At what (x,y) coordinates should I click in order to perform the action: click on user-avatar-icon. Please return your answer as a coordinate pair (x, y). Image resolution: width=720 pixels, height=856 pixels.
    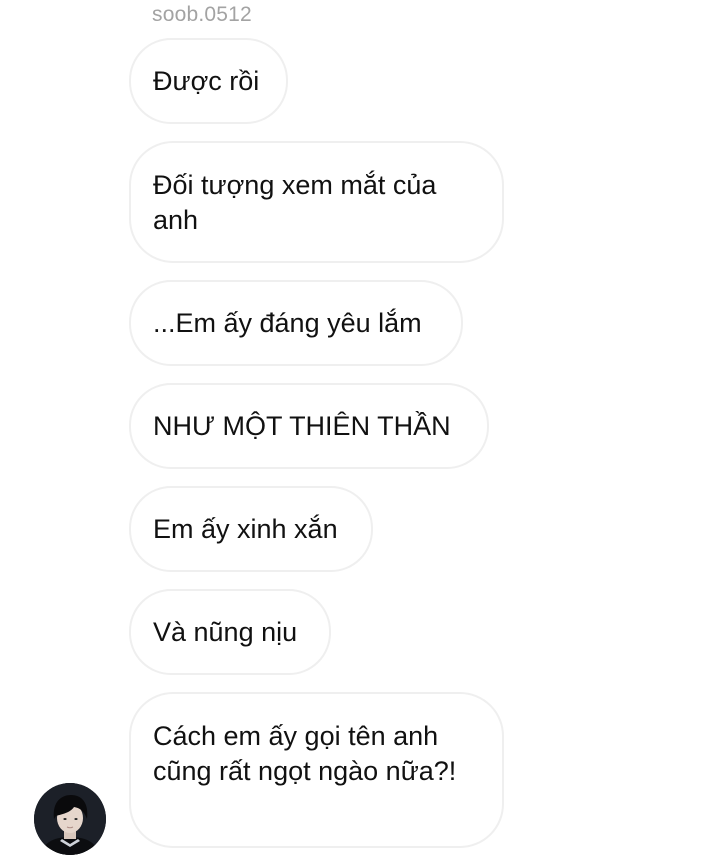
    Looking at the image, I should click on (70, 819).